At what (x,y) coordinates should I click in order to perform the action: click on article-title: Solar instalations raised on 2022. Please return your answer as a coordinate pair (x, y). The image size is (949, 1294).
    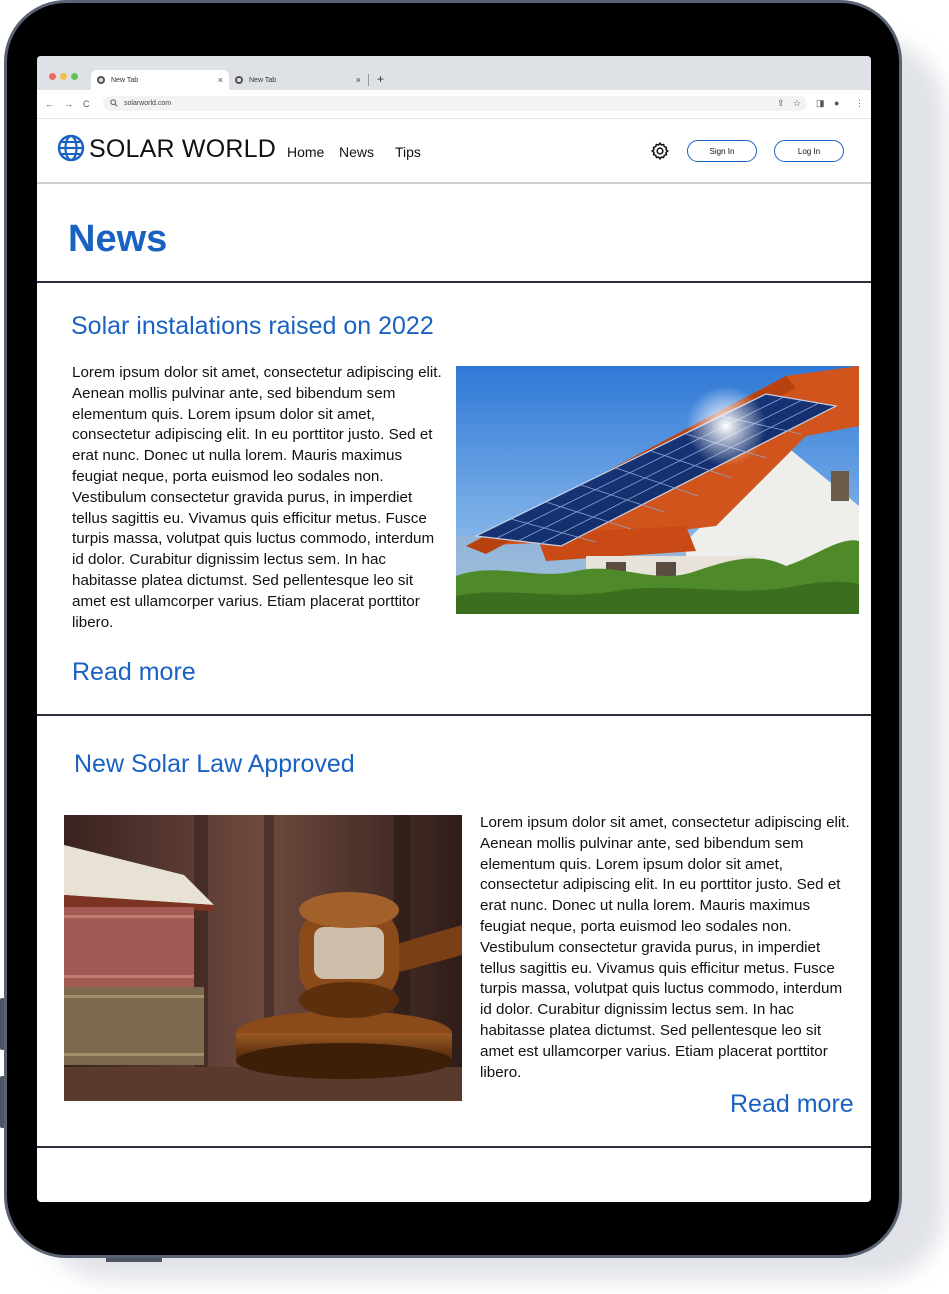
    Looking at the image, I should click on (252, 326).